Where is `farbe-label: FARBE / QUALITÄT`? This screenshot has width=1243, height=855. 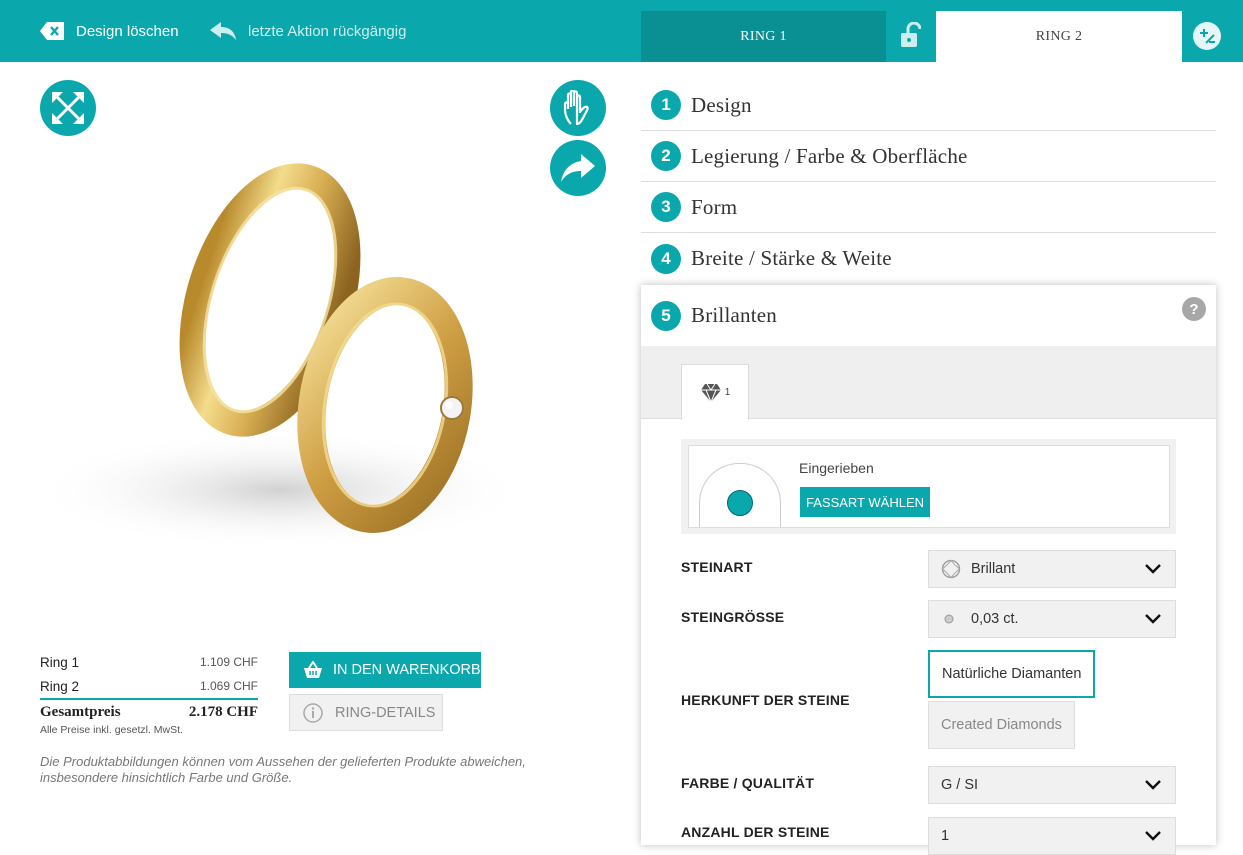 farbe-label: FARBE / QUALITÄT is located at coordinates (748, 783).